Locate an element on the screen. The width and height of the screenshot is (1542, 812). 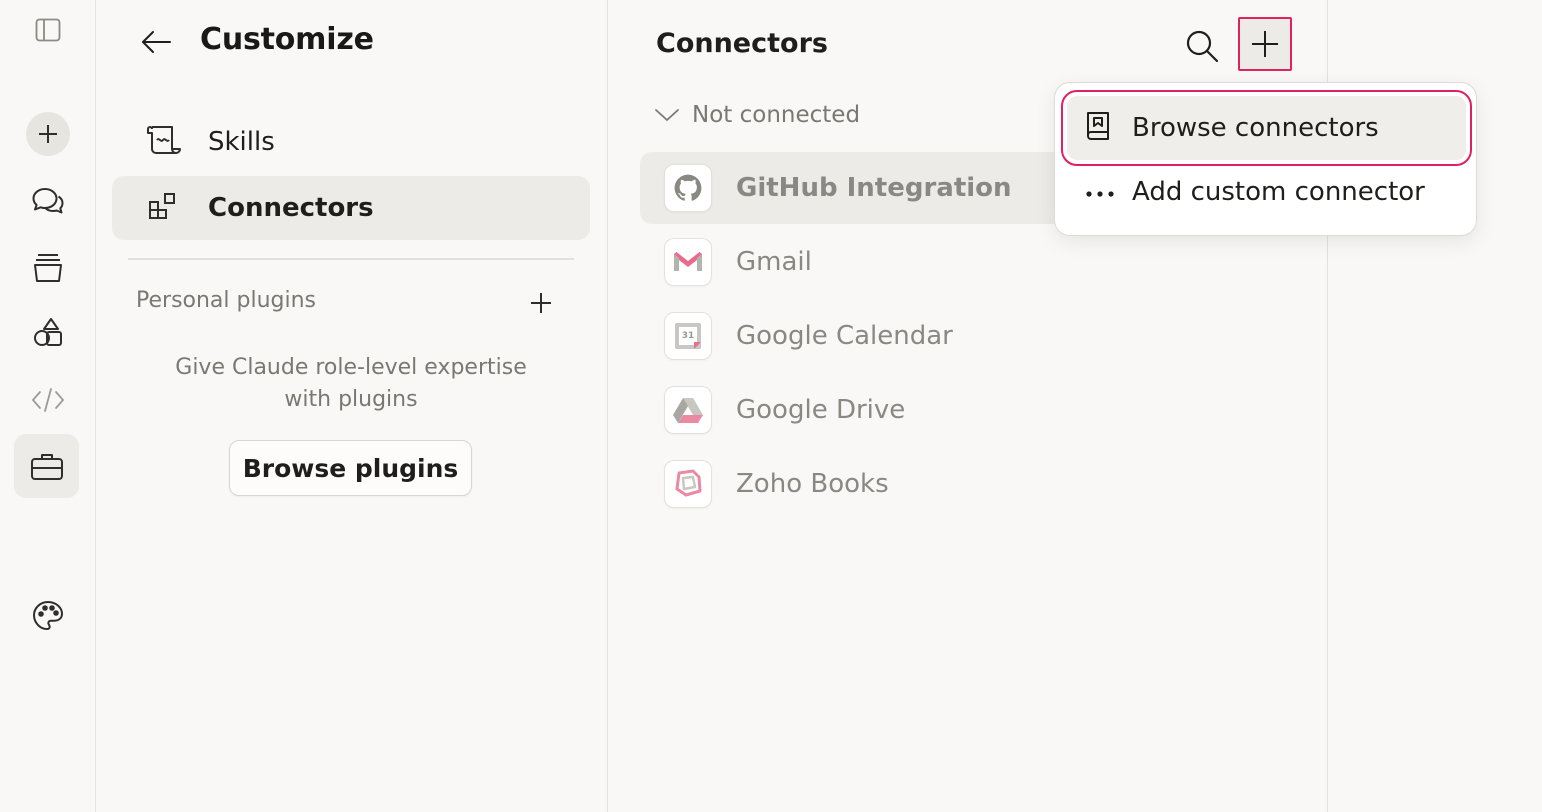
code-icon is located at coordinates (48, 400).